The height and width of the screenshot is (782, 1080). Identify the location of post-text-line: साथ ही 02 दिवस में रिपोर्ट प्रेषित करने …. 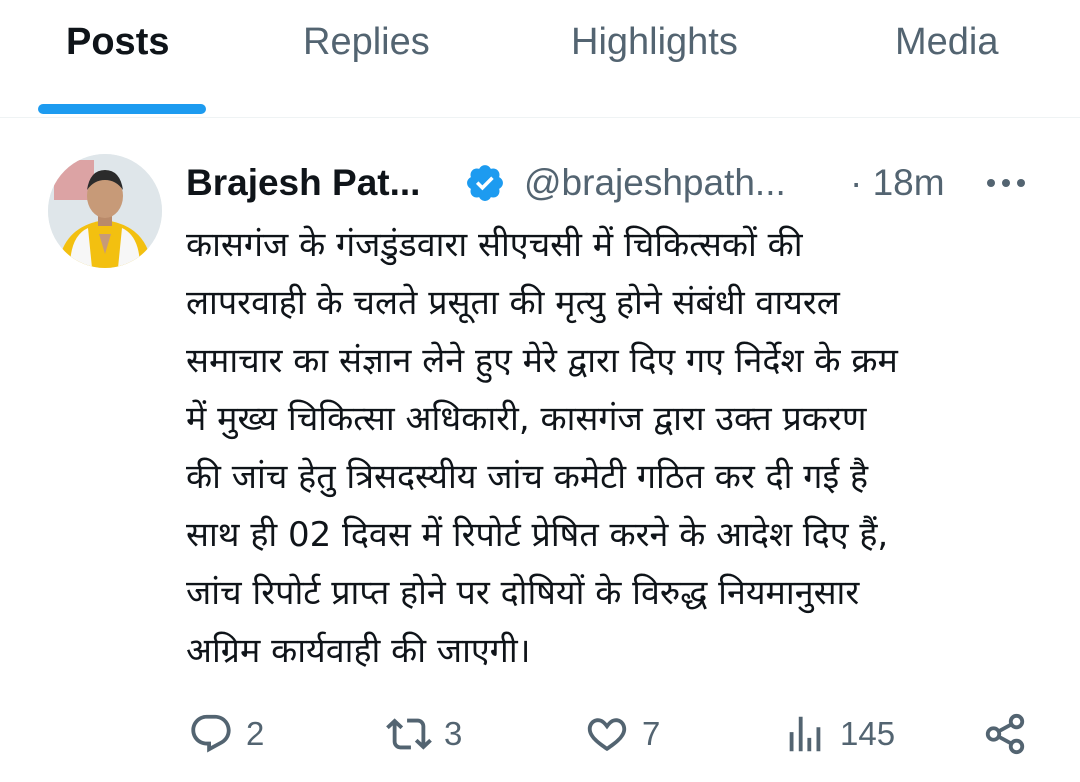
(537, 535).